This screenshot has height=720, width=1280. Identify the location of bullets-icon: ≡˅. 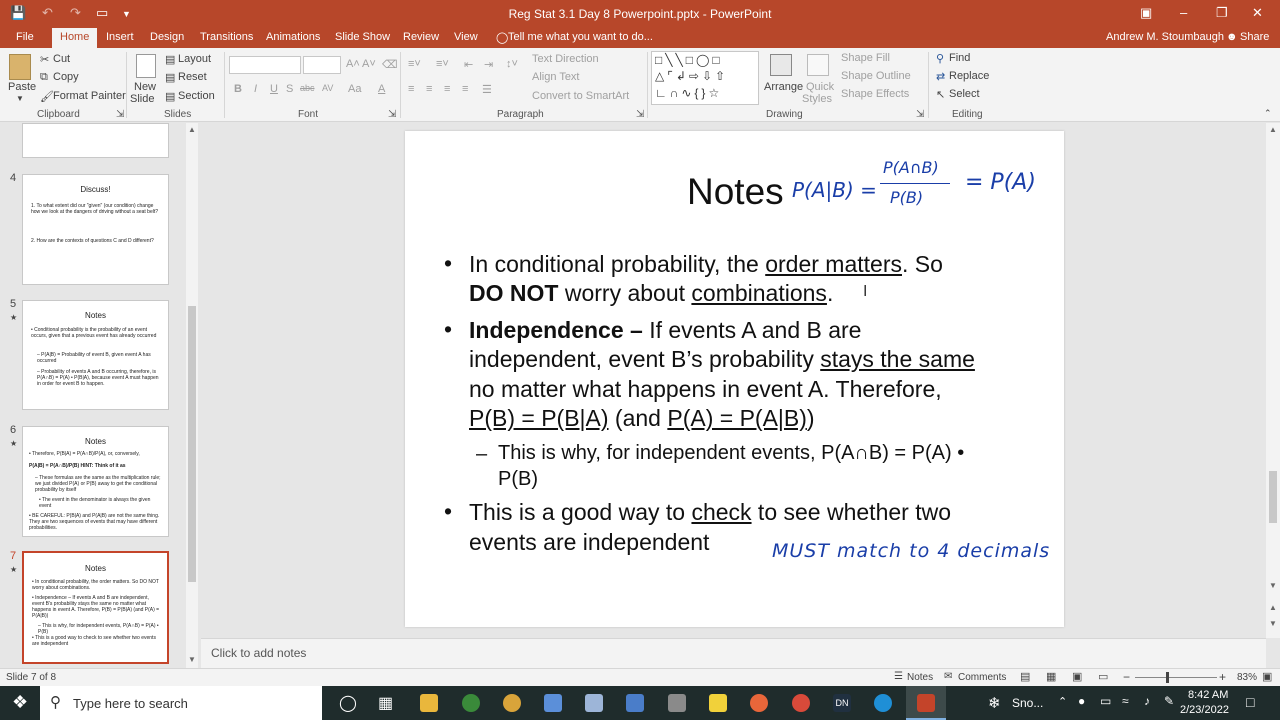
(414, 64).